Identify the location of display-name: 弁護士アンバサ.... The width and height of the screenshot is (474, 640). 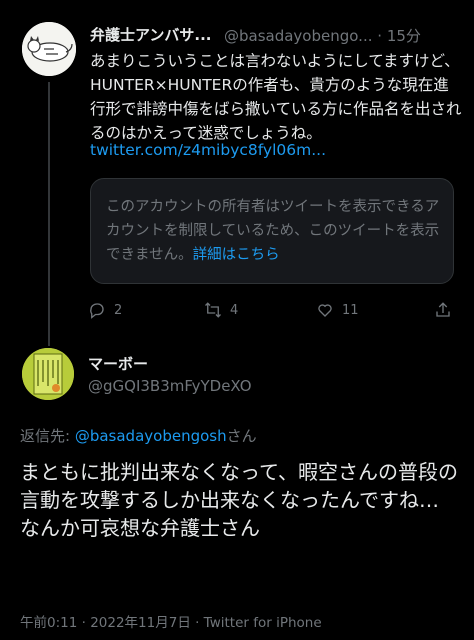
(151, 34).